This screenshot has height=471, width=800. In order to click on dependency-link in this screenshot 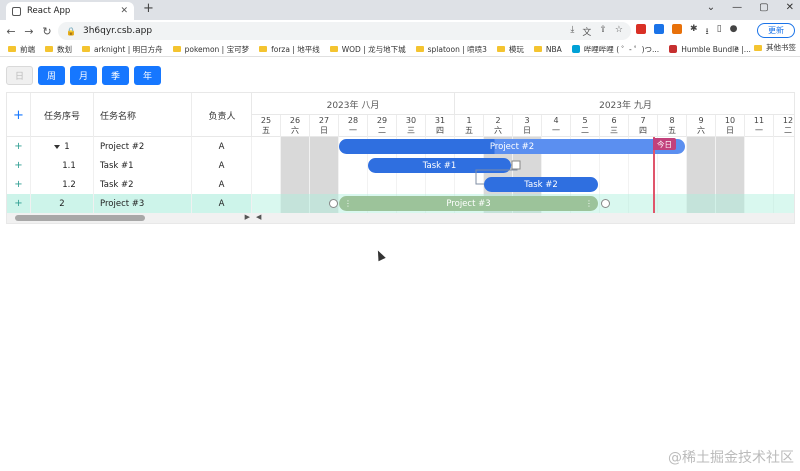, I will do `click(523, 175)`.